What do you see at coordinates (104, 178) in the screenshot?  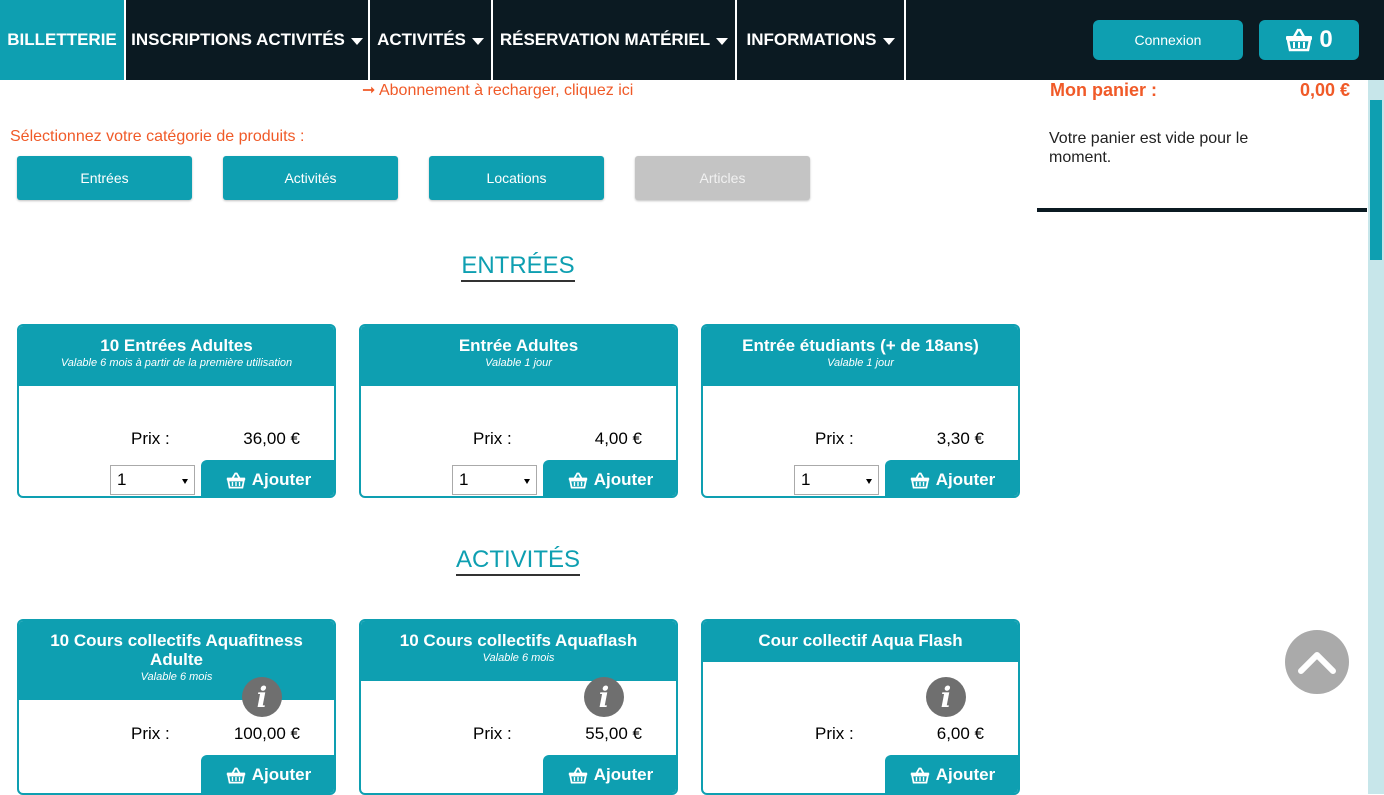 I see `category-button-entrees: Entrées` at bounding box center [104, 178].